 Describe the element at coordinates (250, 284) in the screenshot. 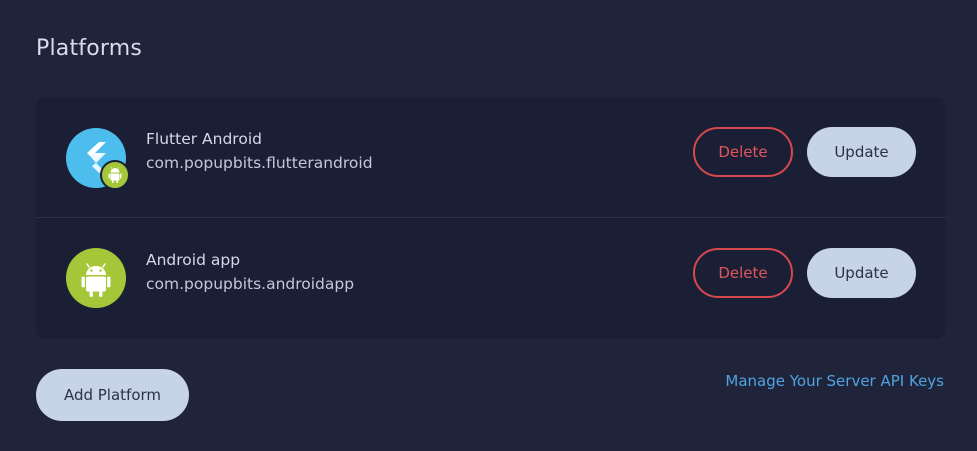

I see `platform-package-id: com.popupbits.androidapp` at that location.